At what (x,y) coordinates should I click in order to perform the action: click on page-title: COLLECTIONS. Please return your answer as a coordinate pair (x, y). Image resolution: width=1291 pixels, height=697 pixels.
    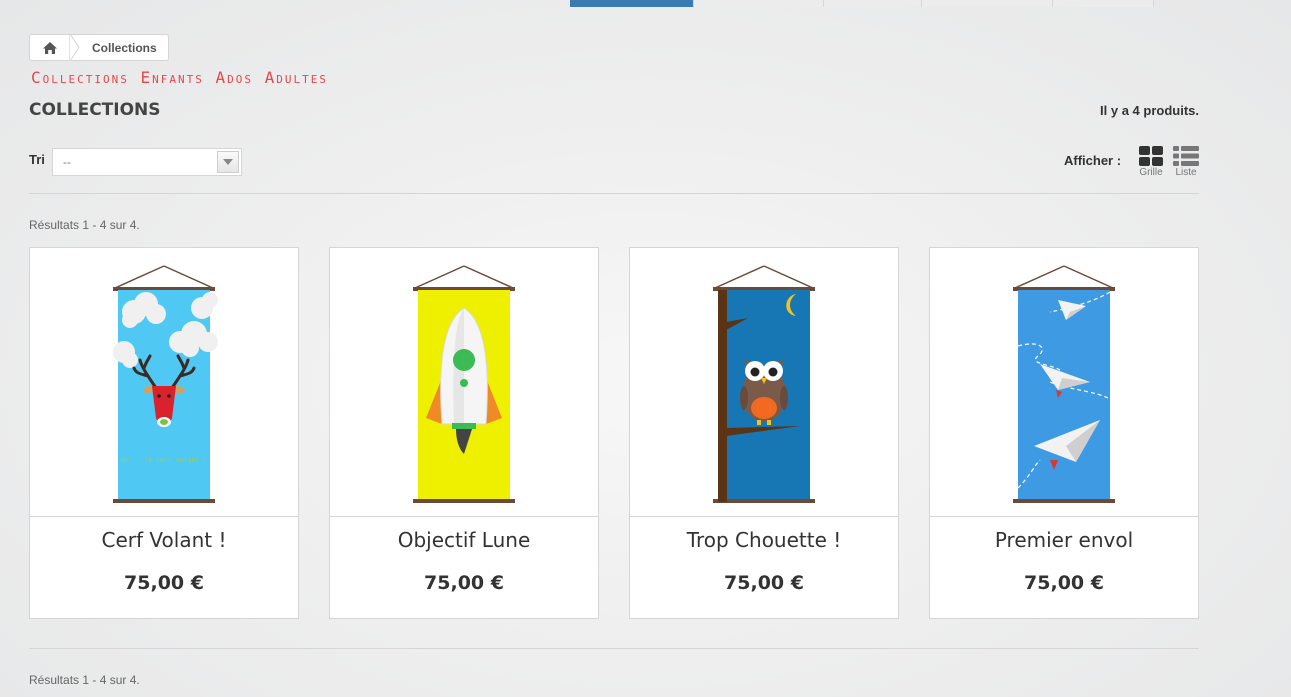
    Looking at the image, I should click on (95, 110).